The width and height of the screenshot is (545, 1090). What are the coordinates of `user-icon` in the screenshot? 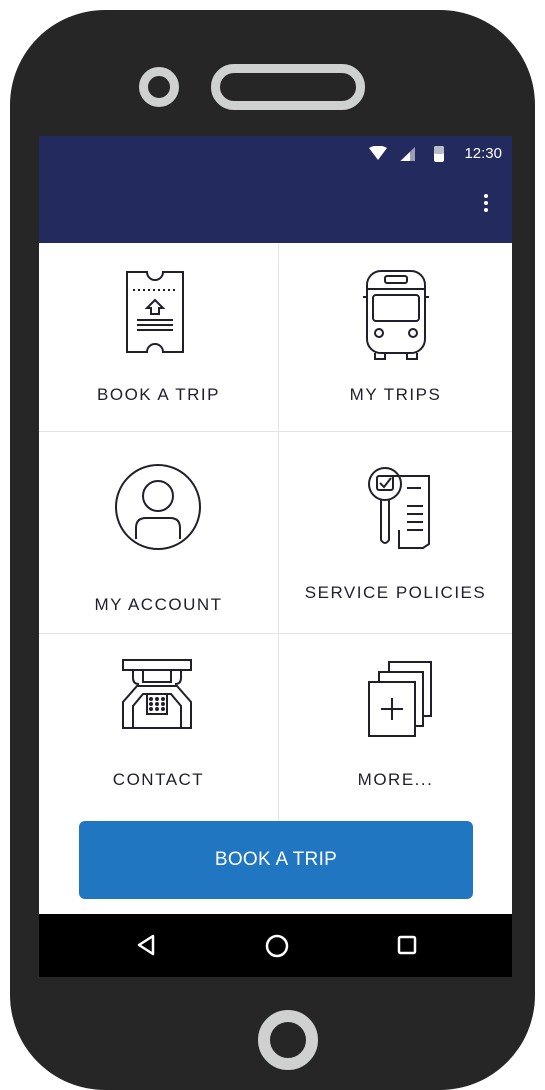 It's located at (158, 507).